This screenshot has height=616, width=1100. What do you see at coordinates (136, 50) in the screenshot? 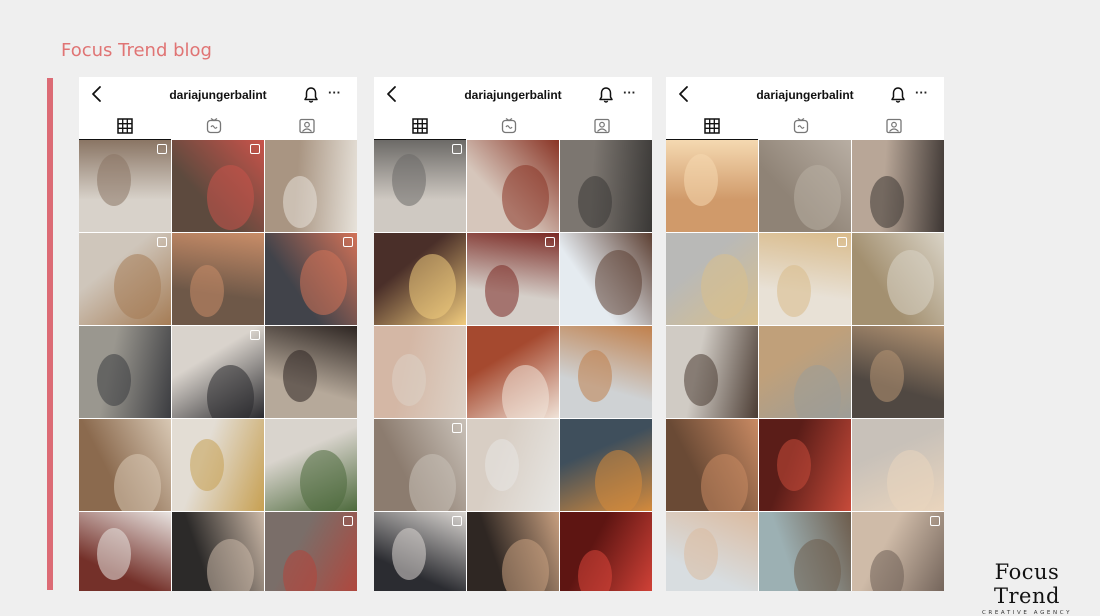
I see `page-title: Focus Trend blog` at bounding box center [136, 50].